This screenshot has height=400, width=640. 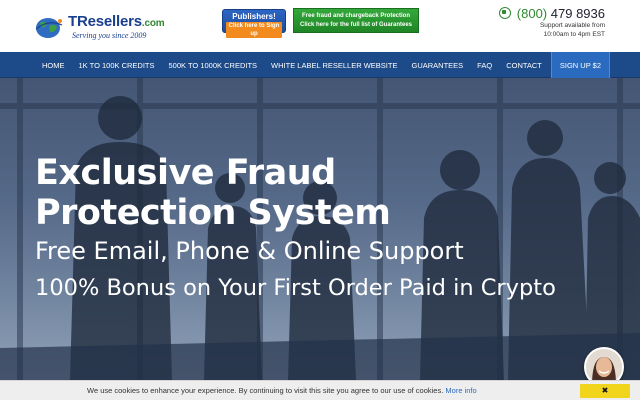 I want to click on logo-tld: .com, so click(x=153, y=23).